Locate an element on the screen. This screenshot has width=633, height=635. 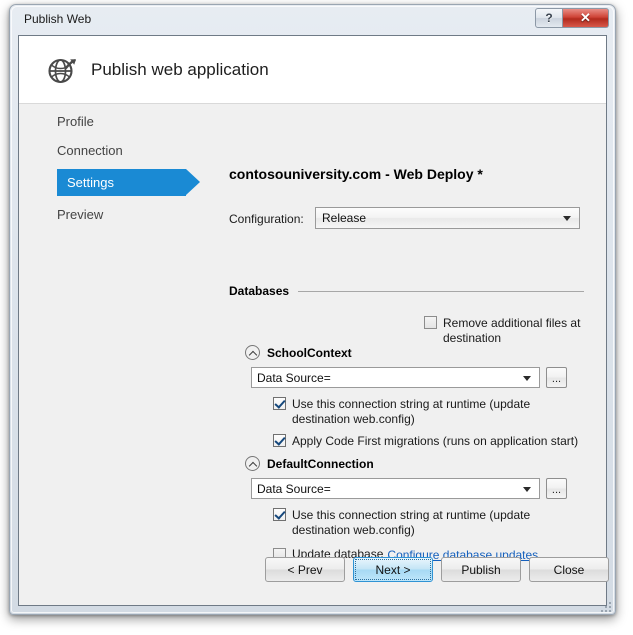
sidebar-item-label: Preview is located at coordinates (80, 214).